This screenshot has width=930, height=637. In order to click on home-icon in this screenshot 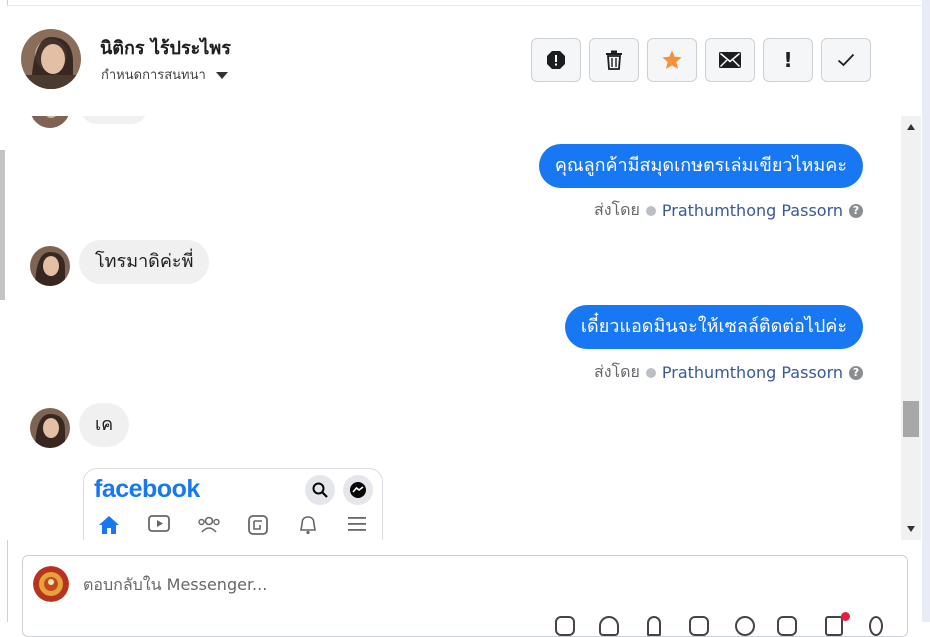, I will do `click(109, 527)`.